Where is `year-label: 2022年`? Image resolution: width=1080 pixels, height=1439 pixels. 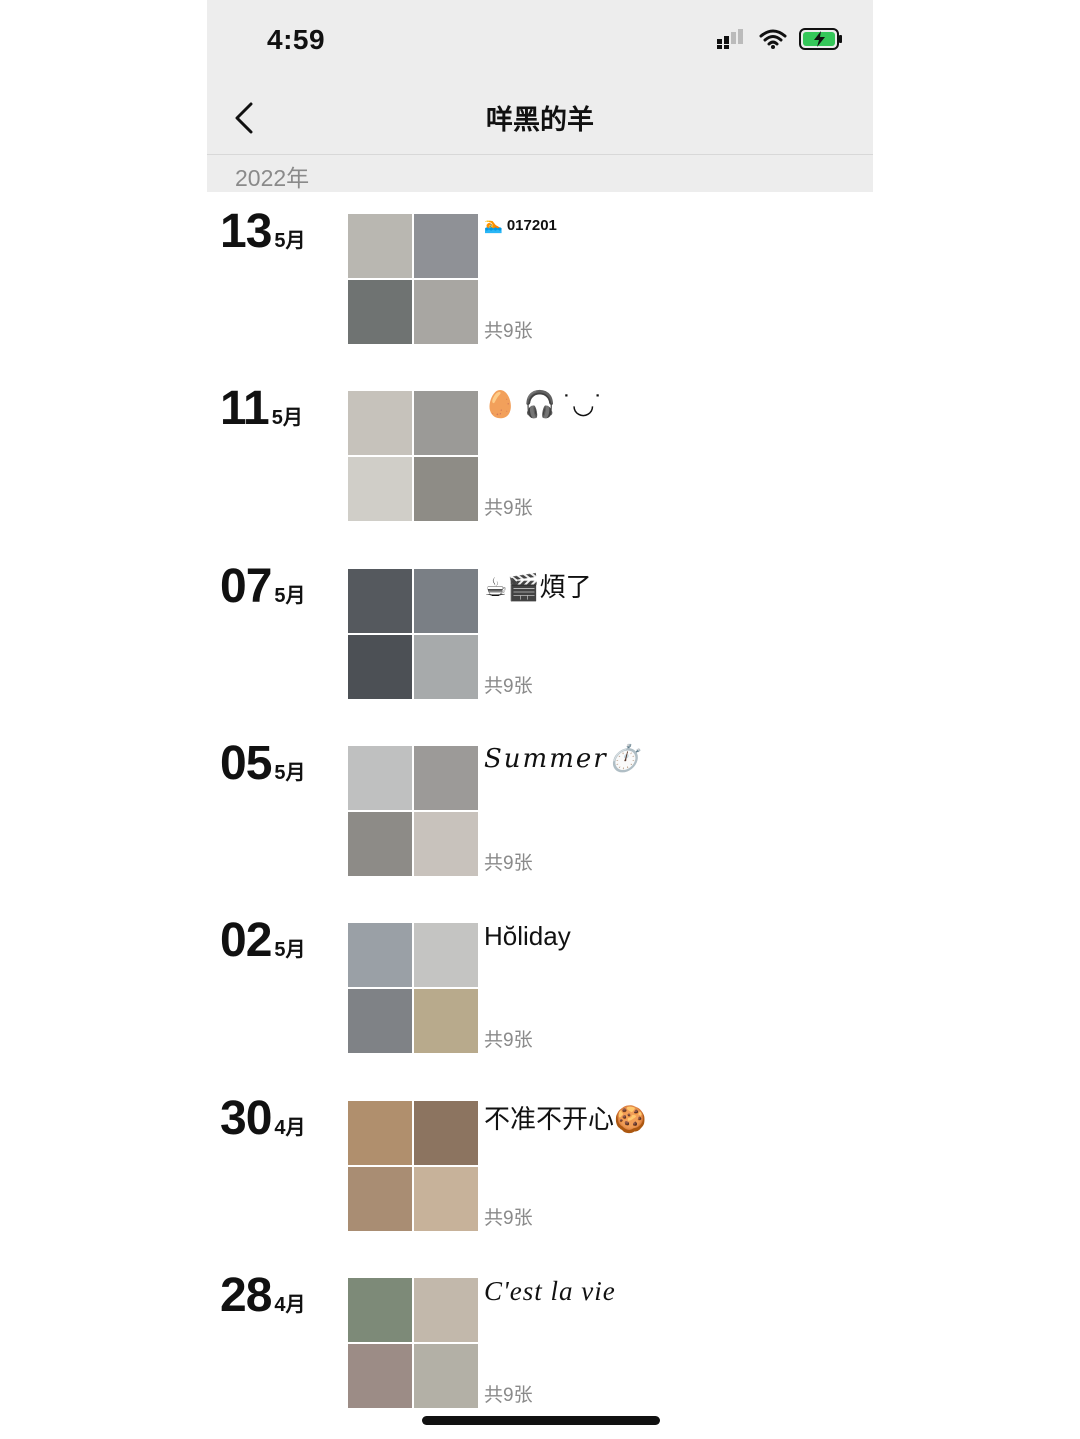 year-label: 2022年 is located at coordinates (272, 178).